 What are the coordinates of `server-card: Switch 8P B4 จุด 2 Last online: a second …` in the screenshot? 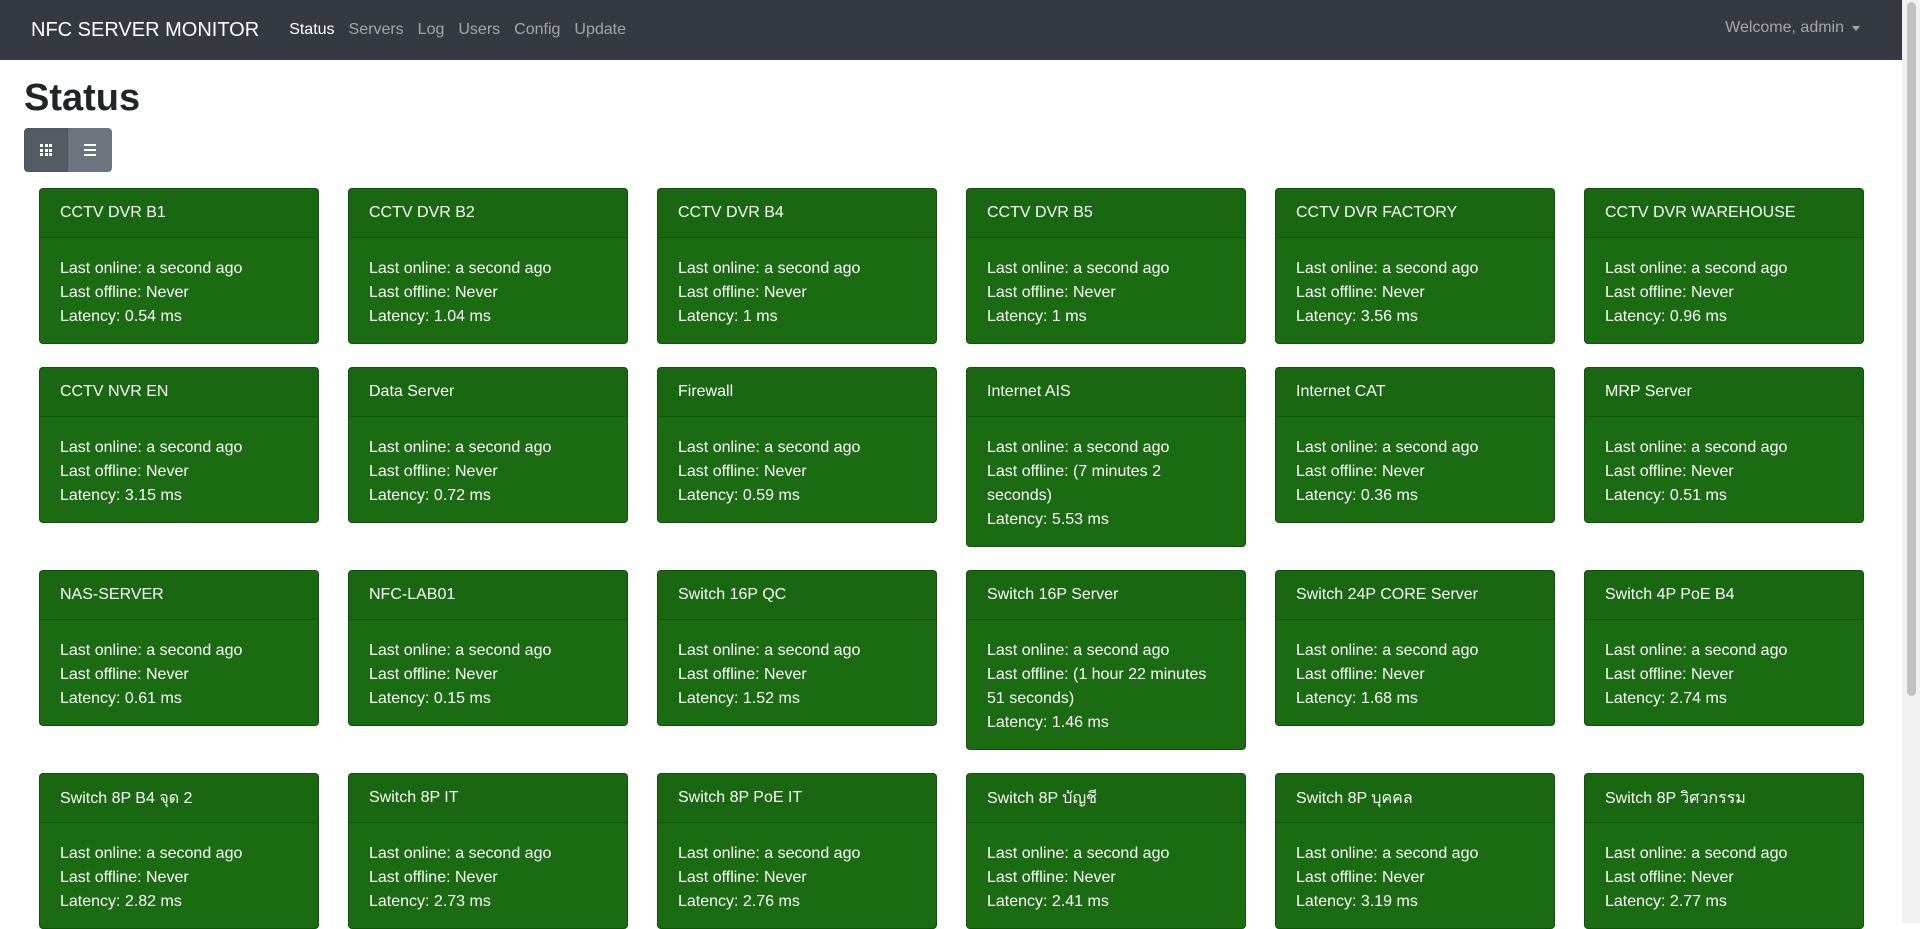 It's located at (179, 851).